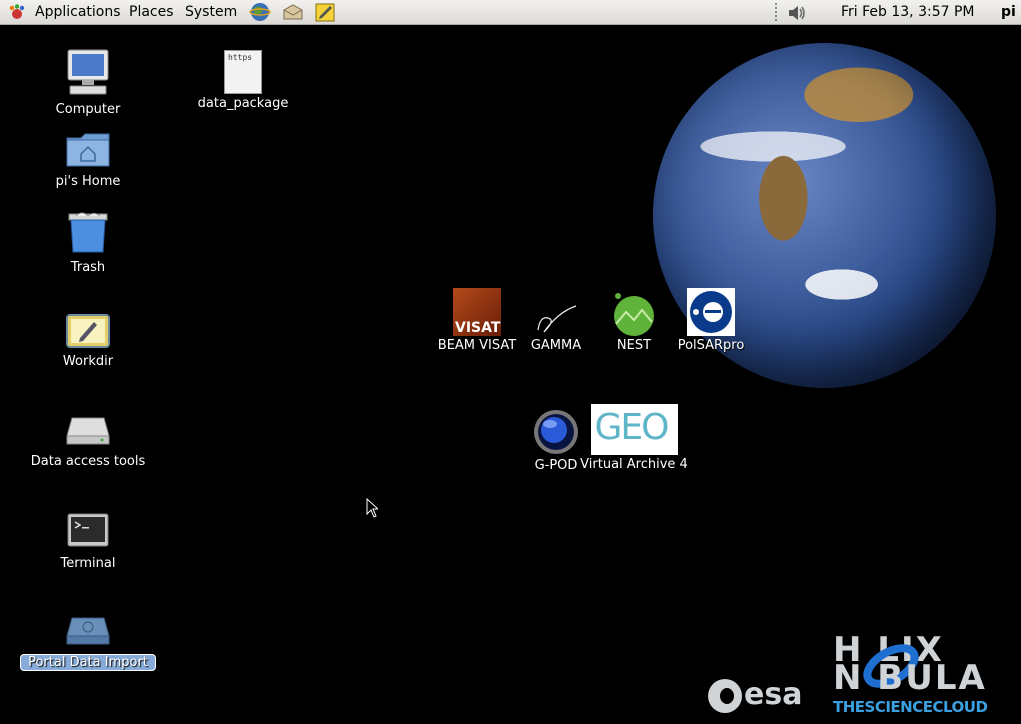  I want to click on esa-logo-text: esa, so click(773, 694).